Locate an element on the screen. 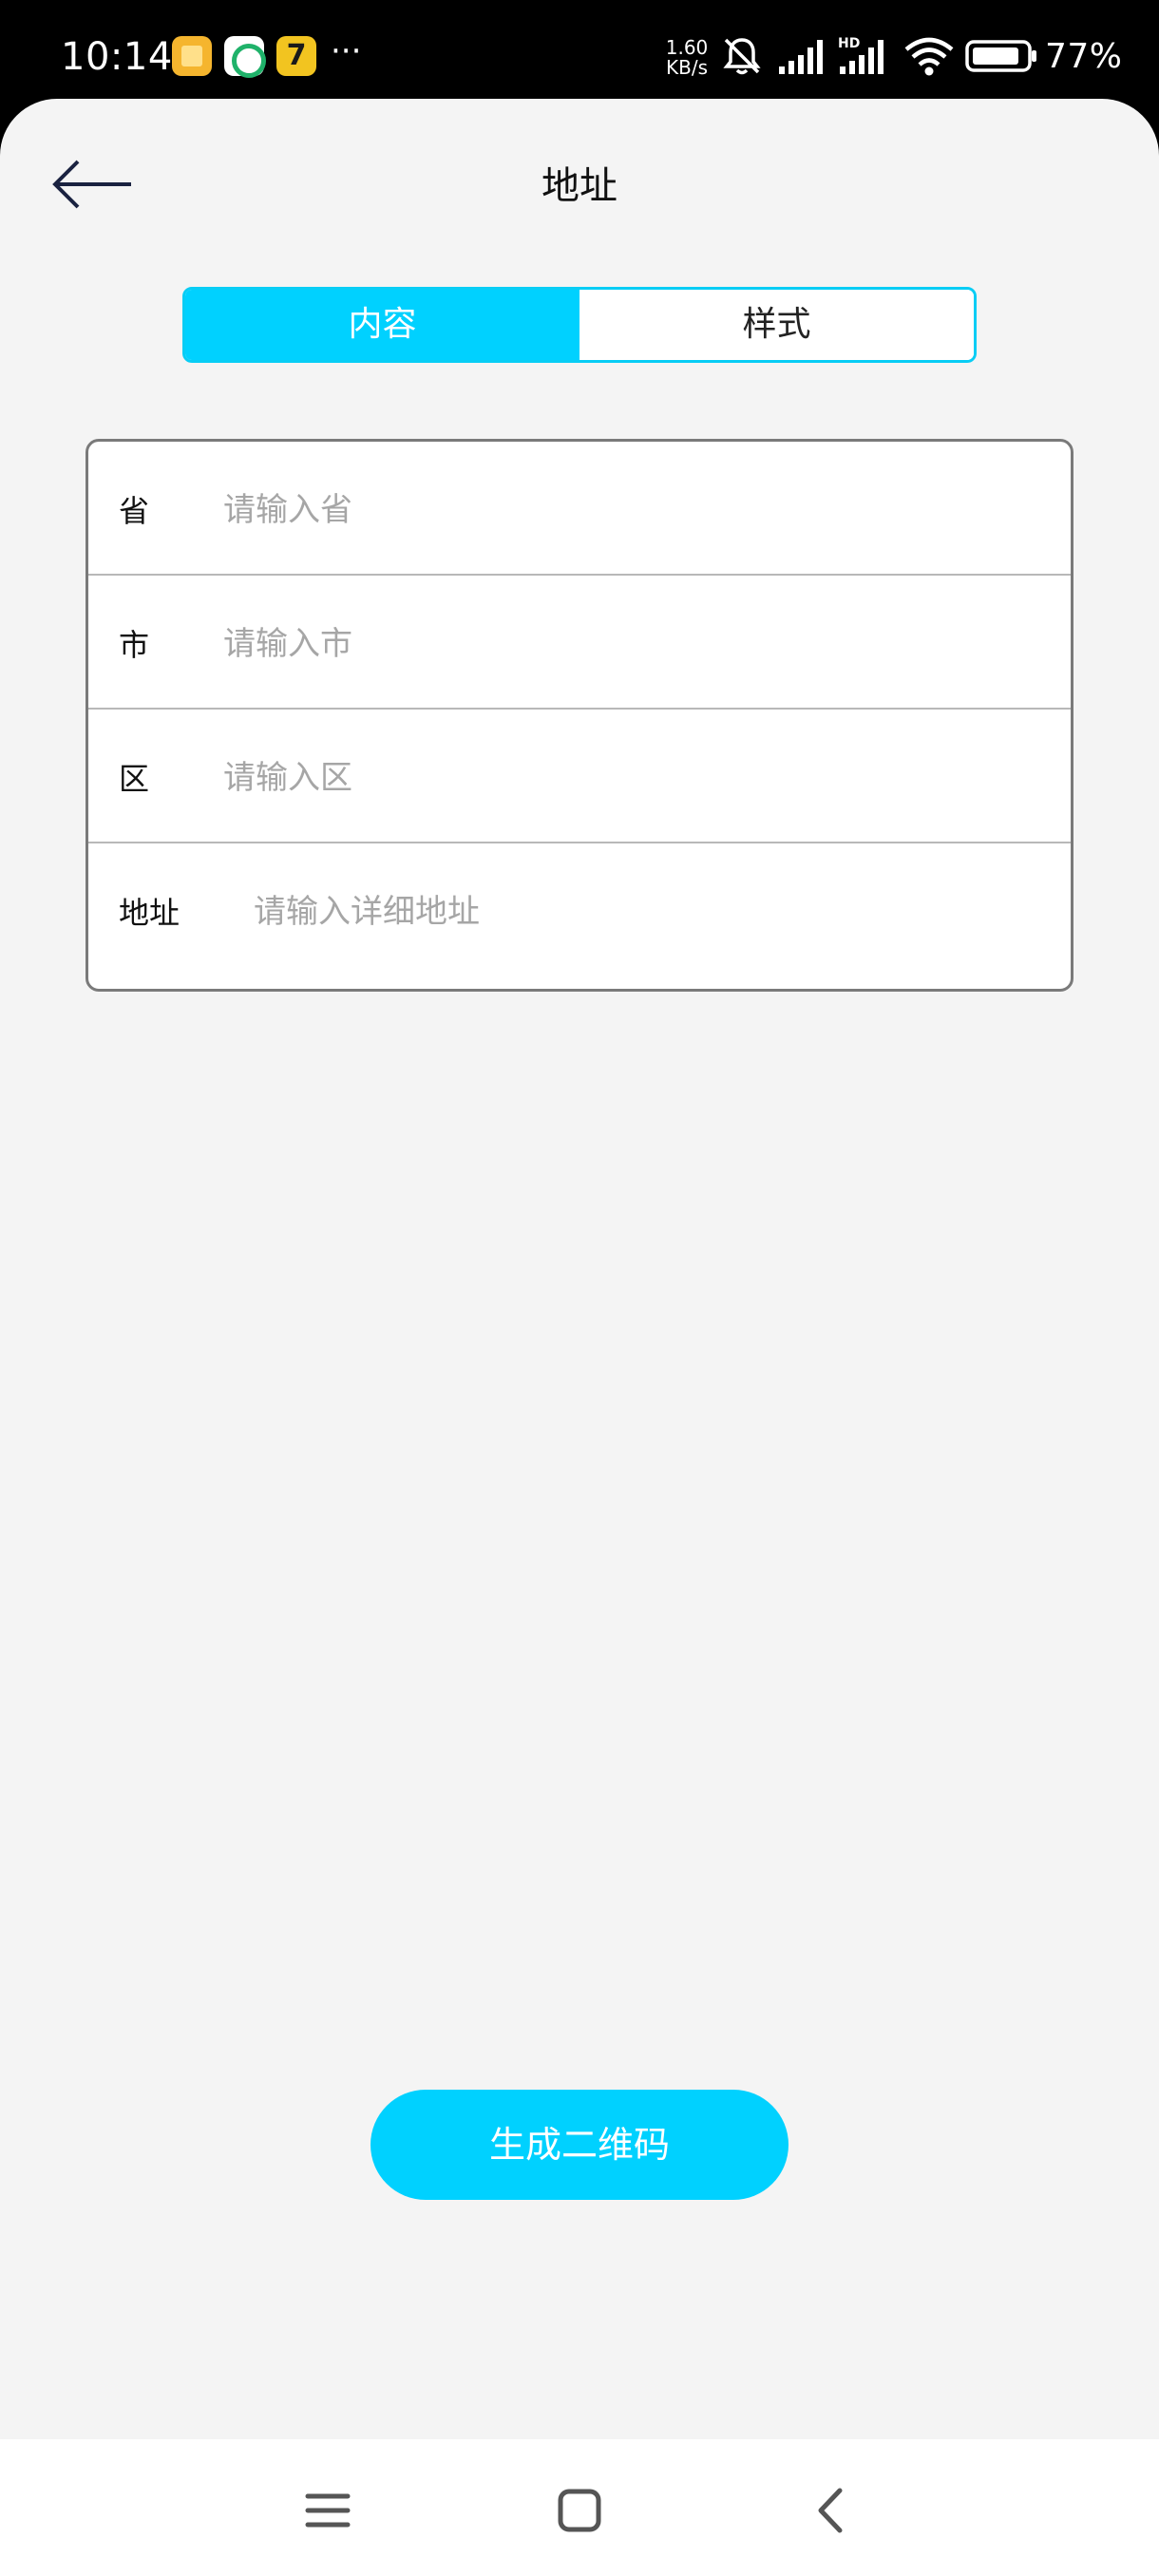  network-speed: 1.60 KB/s is located at coordinates (687, 58).